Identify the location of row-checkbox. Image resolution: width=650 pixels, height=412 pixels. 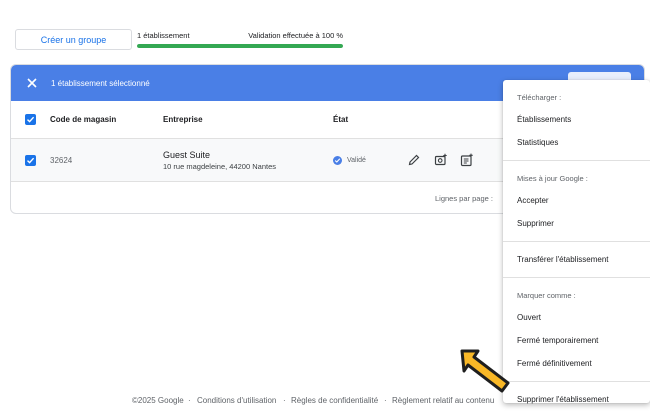
(30, 160).